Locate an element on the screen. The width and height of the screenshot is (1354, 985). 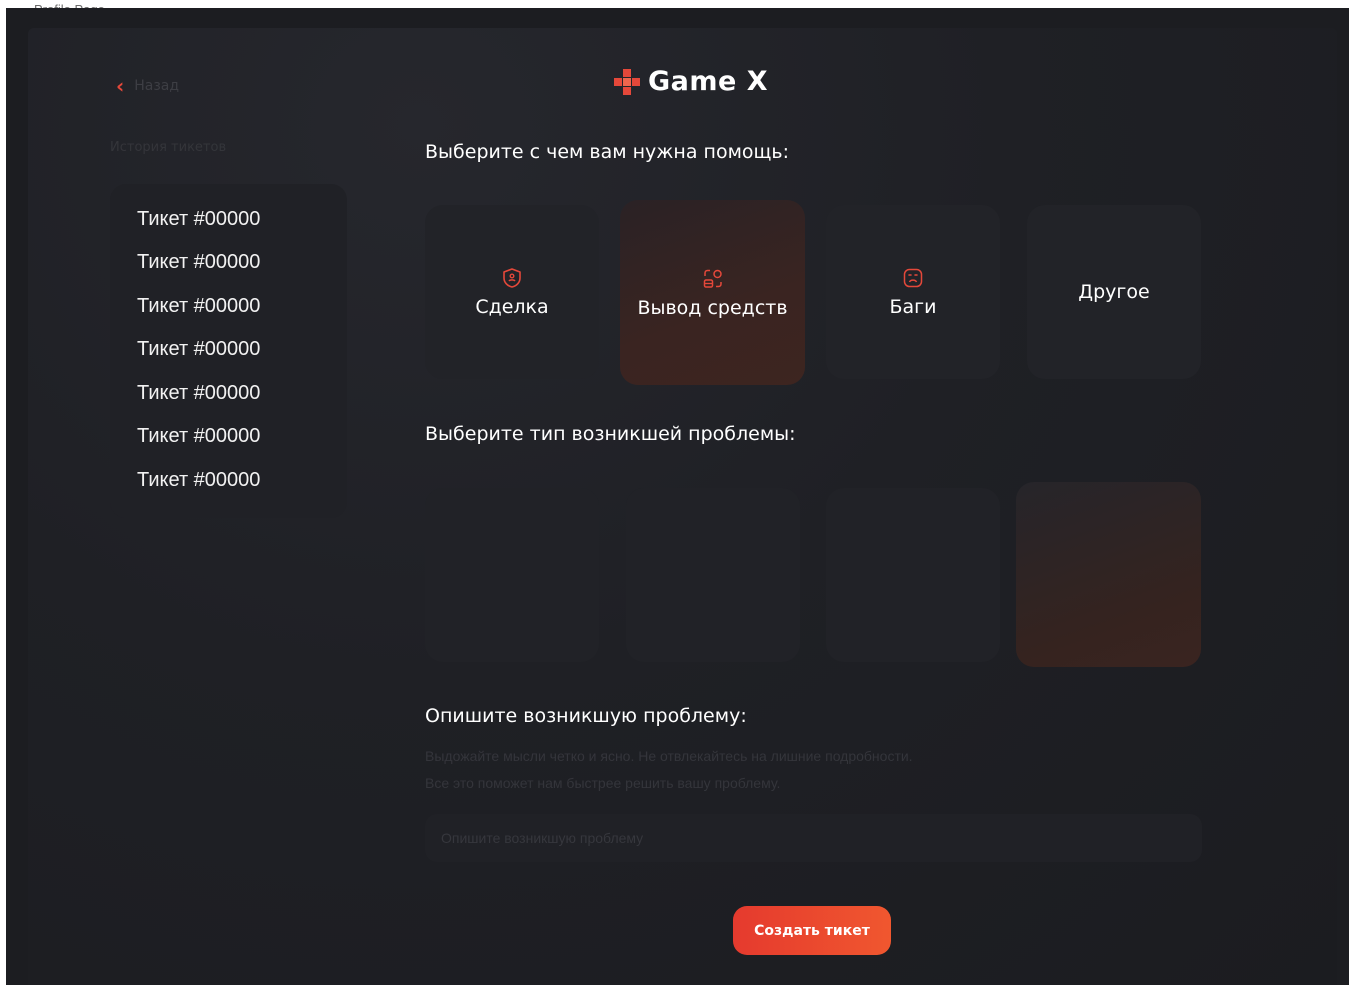
logo-text: Game X is located at coordinates (708, 81).